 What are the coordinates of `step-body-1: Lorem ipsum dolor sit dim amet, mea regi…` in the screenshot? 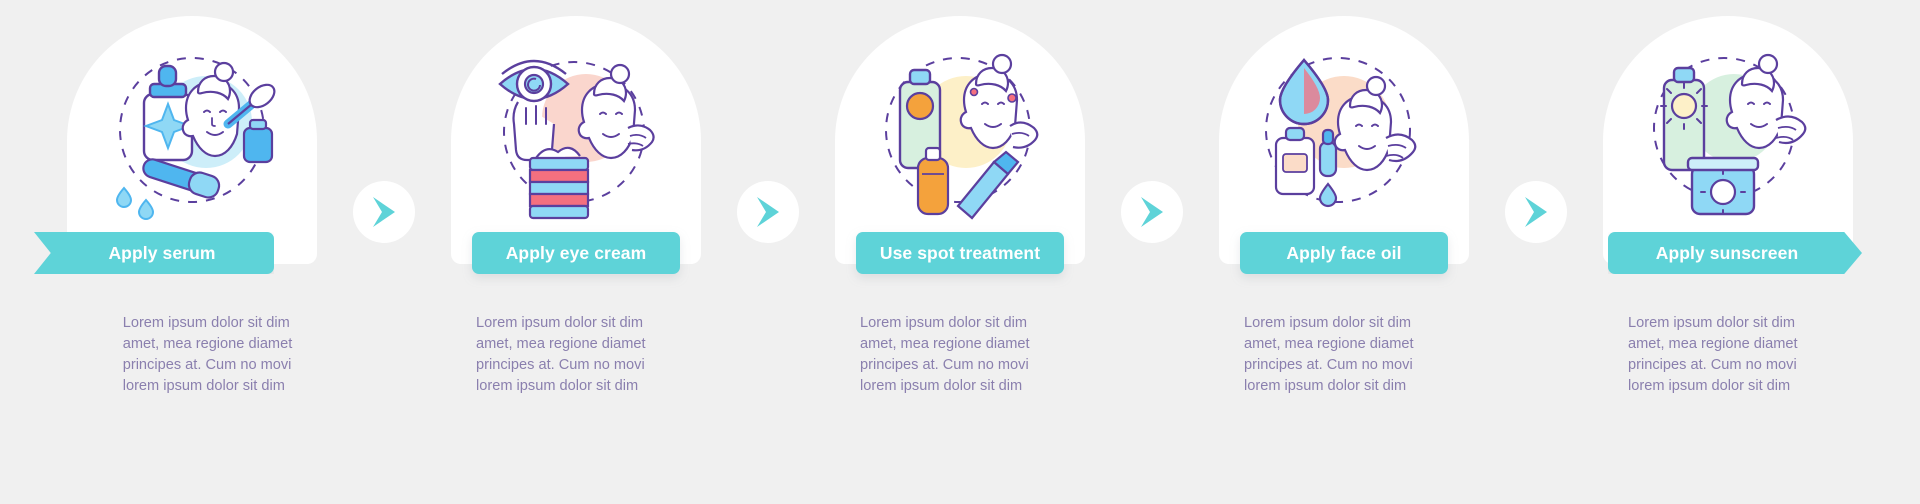 It's located at (207, 354).